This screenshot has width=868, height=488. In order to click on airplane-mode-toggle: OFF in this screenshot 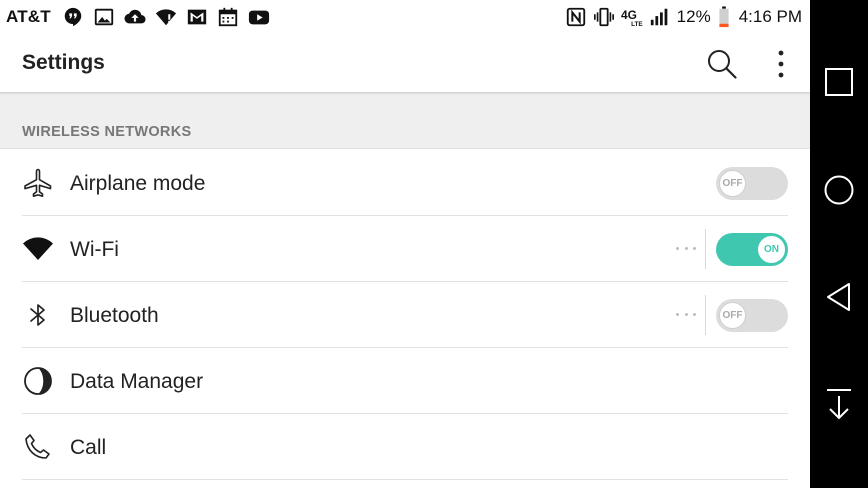, I will do `click(752, 183)`.